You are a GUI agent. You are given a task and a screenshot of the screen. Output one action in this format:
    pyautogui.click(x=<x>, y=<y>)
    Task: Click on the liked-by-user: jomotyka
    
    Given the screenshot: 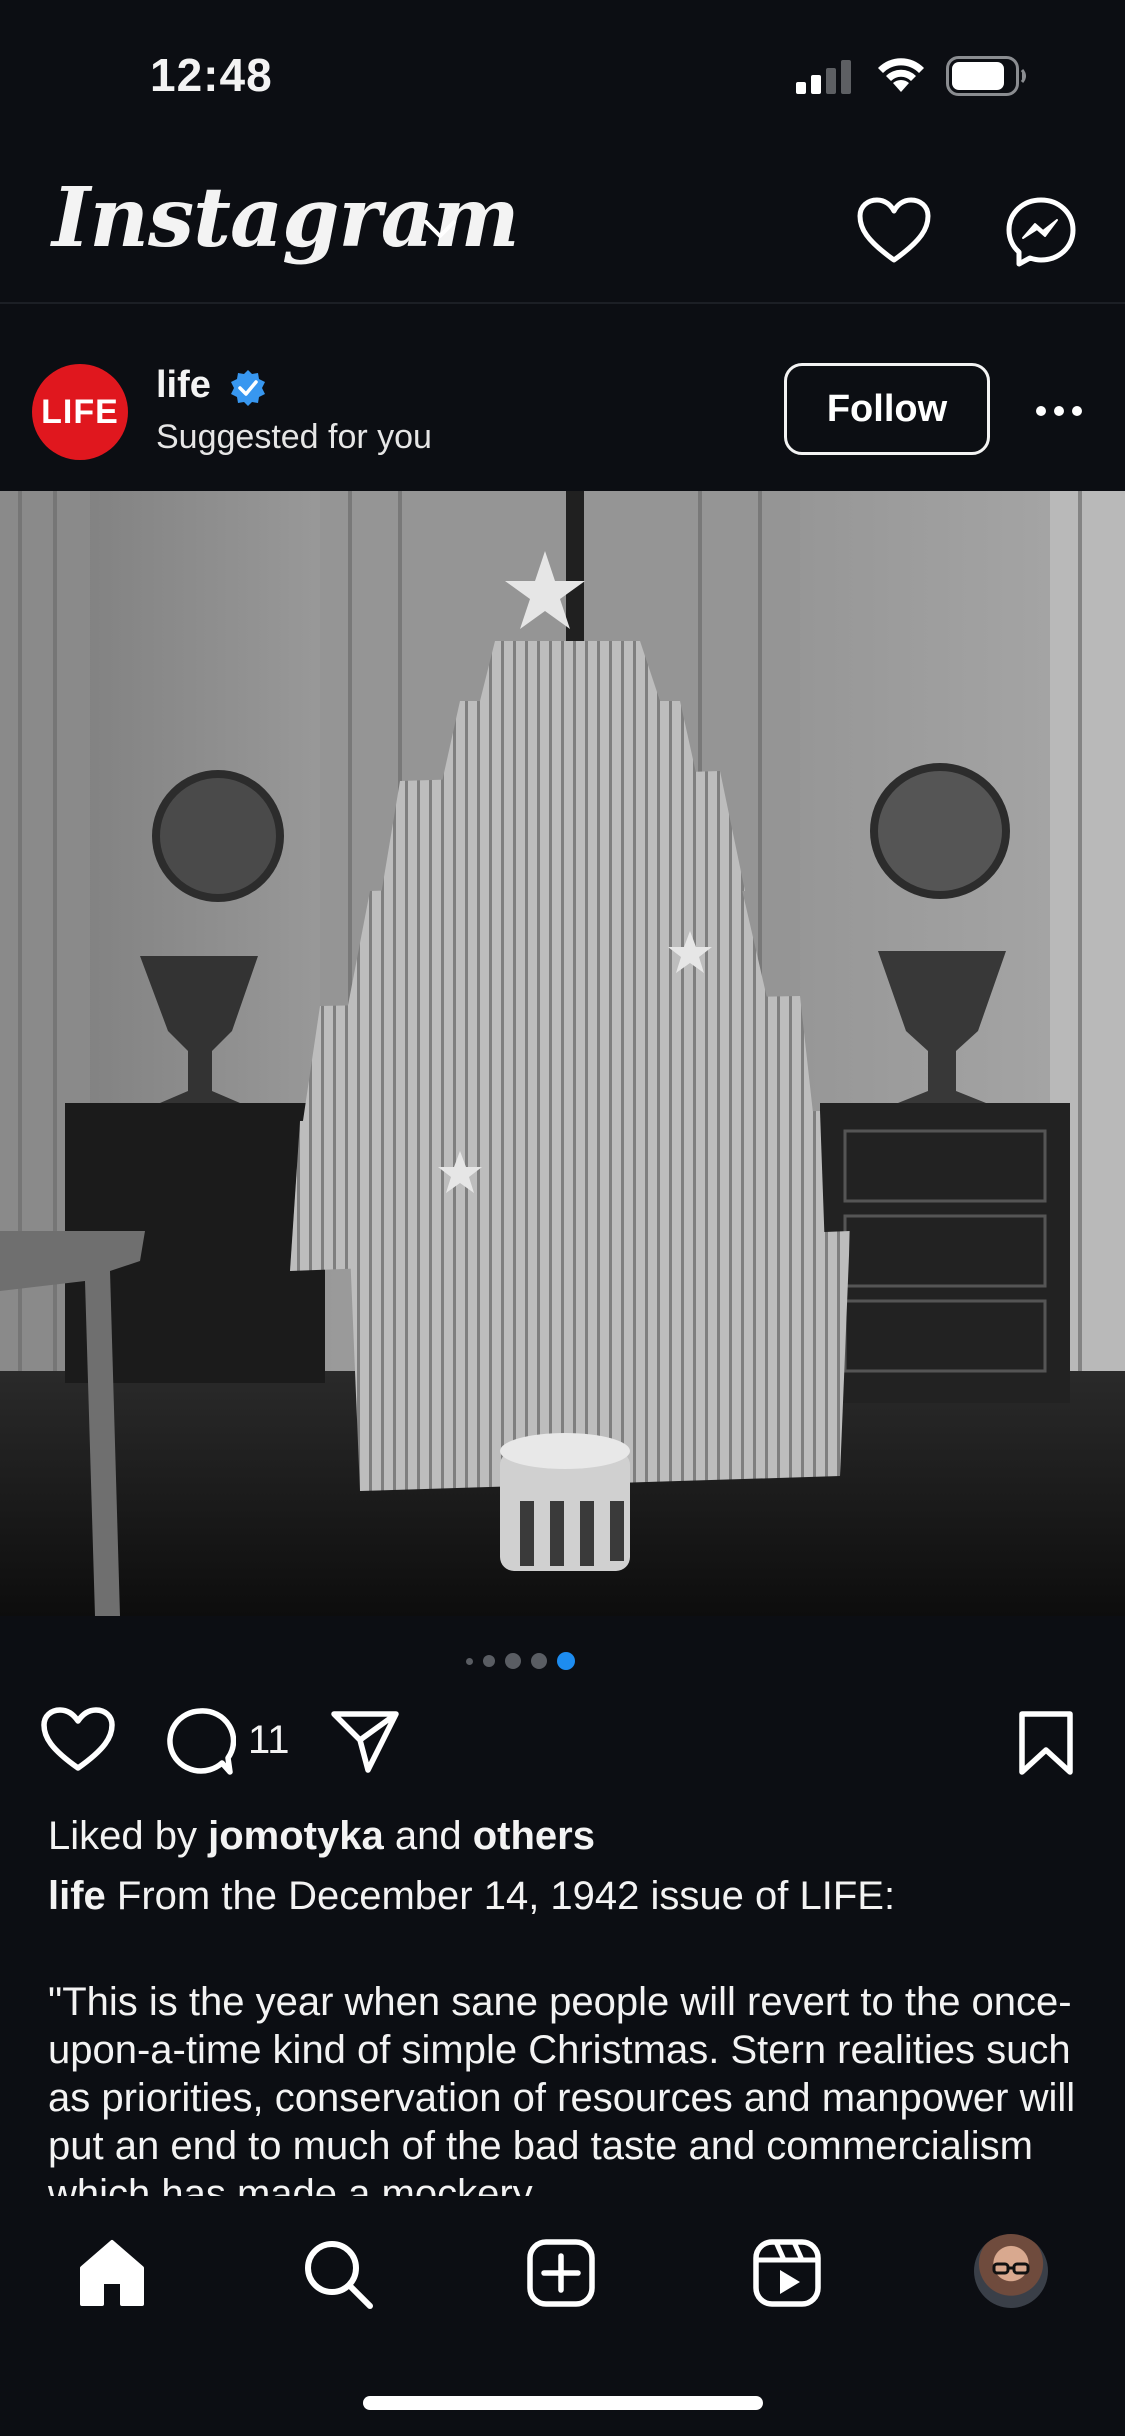 What is the action you would take?
    pyautogui.click(x=296, y=1836)
    